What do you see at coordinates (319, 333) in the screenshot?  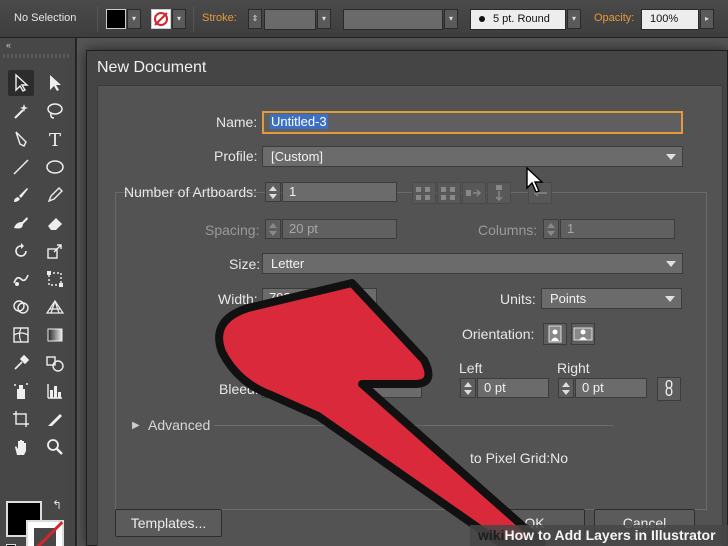 I see `height-input: 12 pt` at bounding box center [319, 333].